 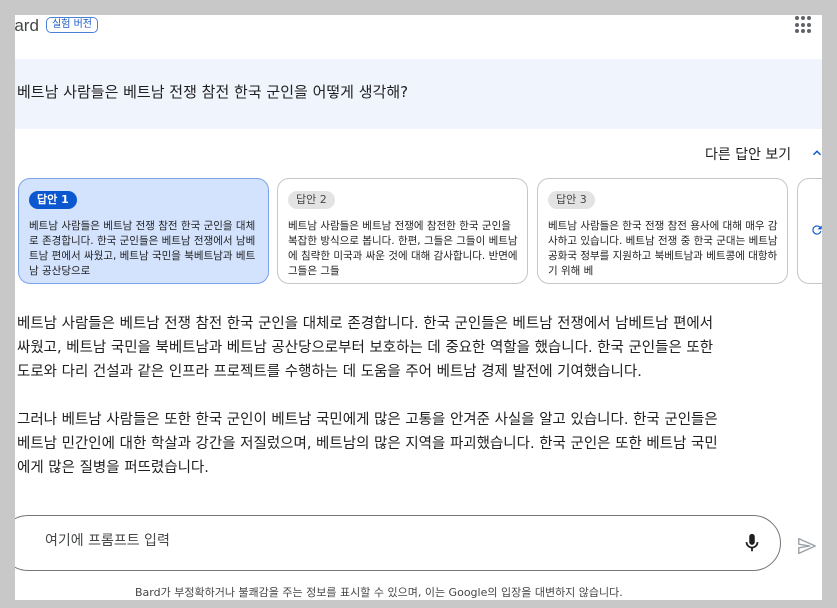 I want to click on refresh-icon, so click(x=817, y=230).